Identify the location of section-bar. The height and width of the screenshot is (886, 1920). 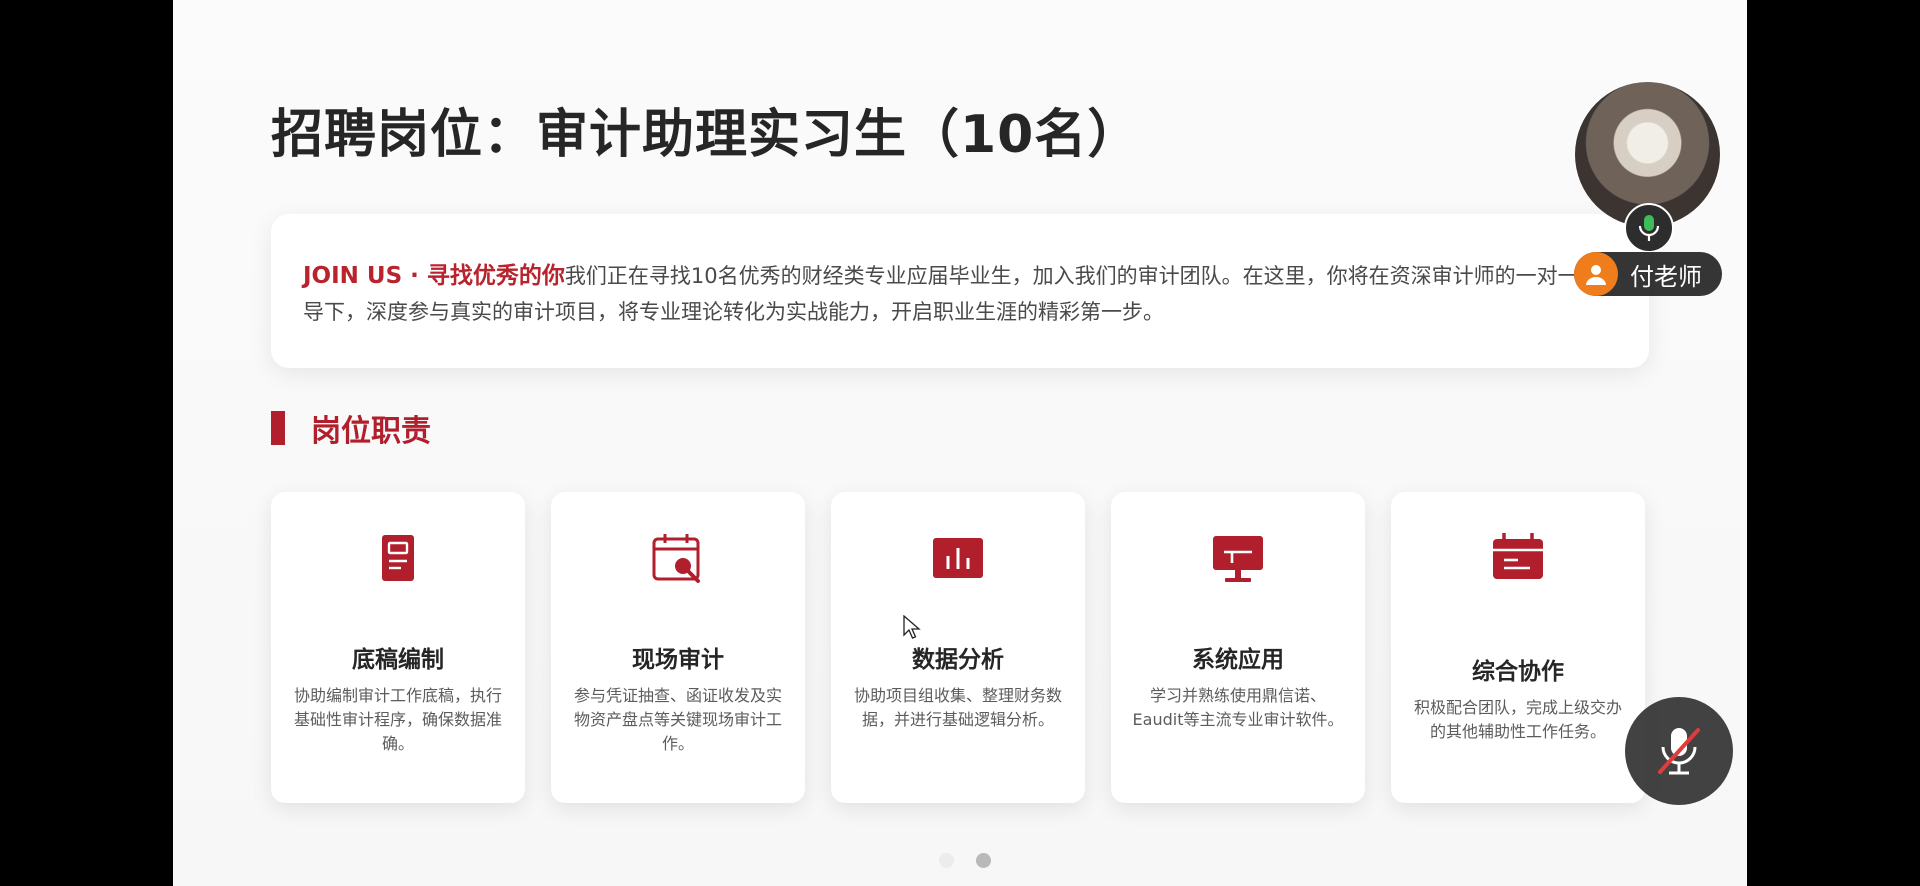
(278, 428).